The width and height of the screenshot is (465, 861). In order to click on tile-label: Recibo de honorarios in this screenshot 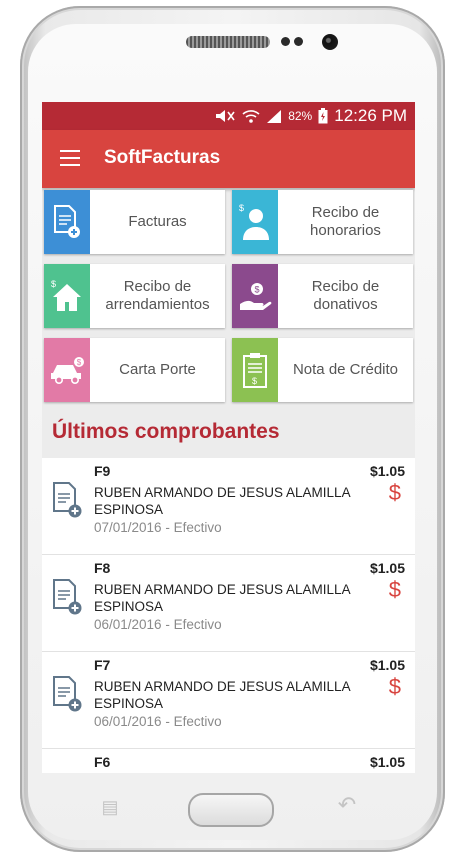, I will do `click(345, 221)`.